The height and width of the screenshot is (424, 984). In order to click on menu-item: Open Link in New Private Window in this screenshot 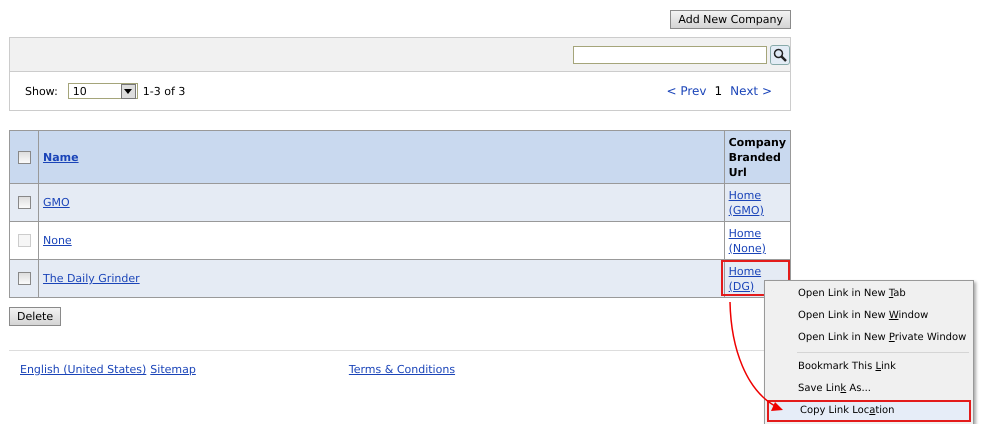, I will do `click(869, 338)`.